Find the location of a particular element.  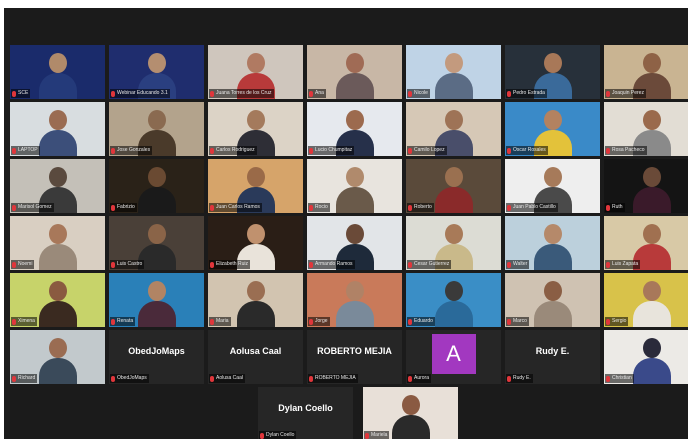

participant-name-label: Ruth is located at coordinates (615, 207).